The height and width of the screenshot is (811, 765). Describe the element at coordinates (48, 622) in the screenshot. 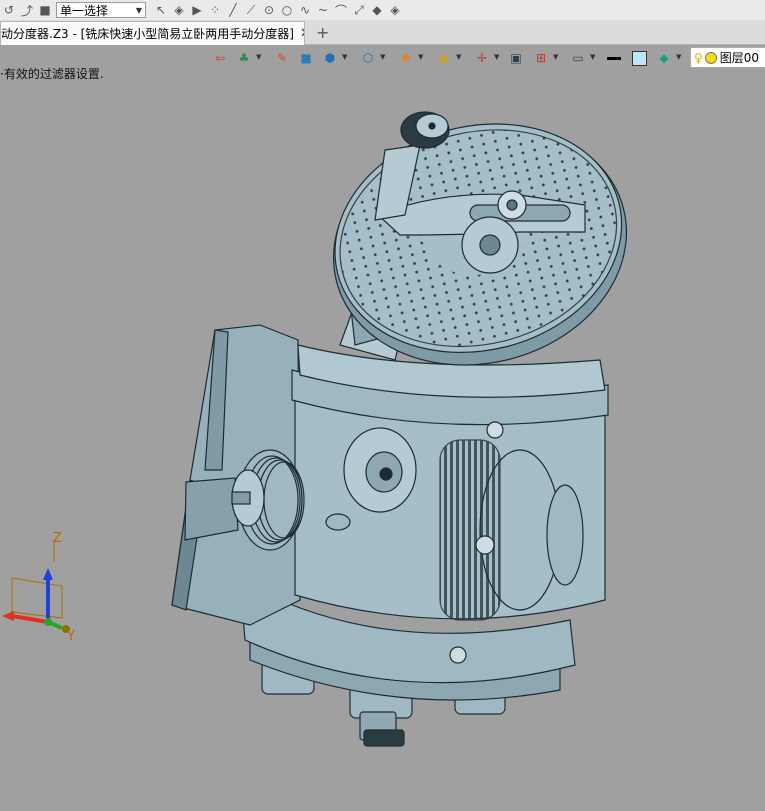

I see `triad-origin` at that location.